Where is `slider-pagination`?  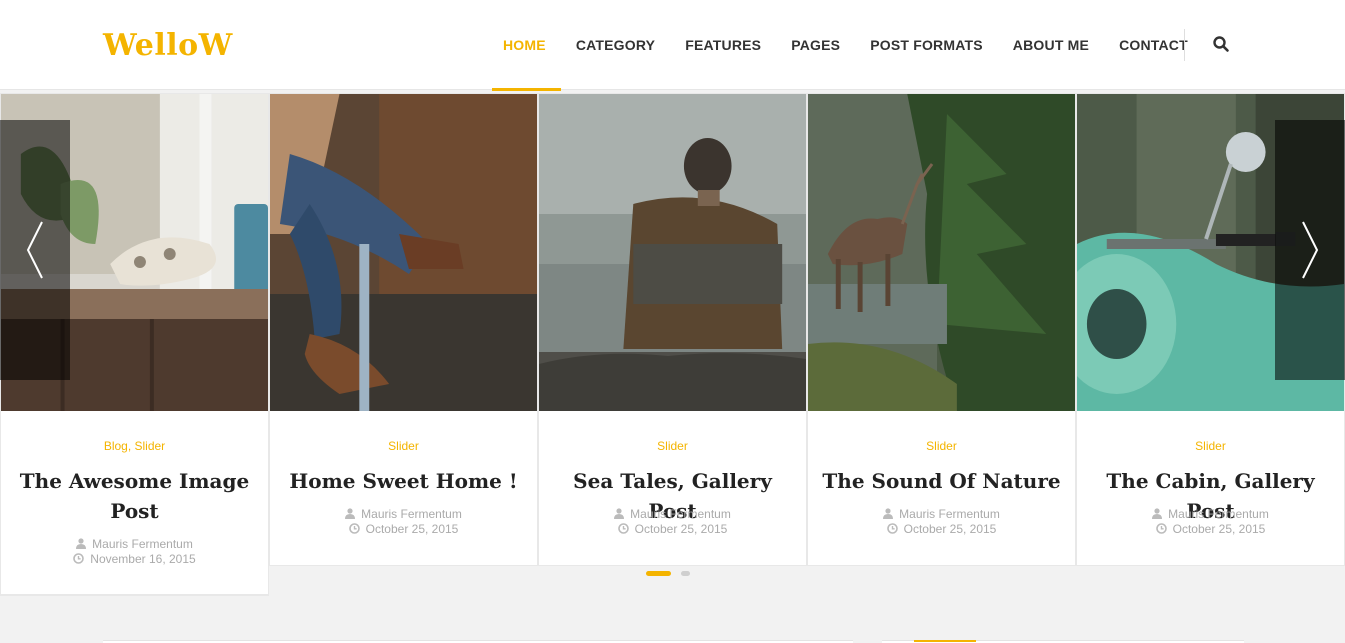 slider-pagination is located at coordinates (668, 573).